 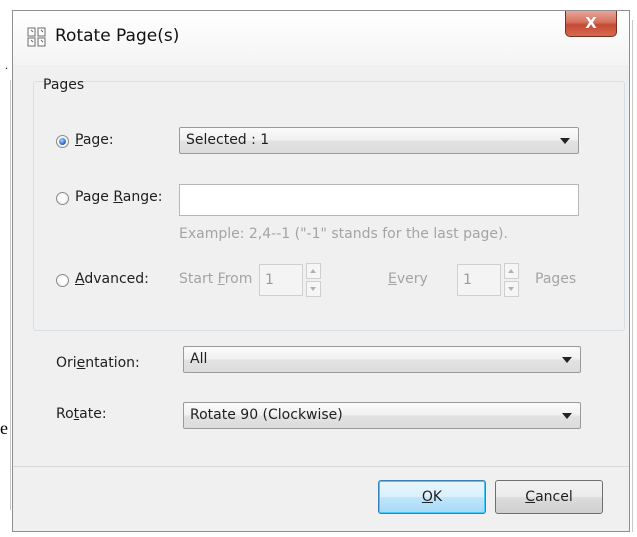 I want to click on rotate-label: Rotate:, so click(x=81, y=414).